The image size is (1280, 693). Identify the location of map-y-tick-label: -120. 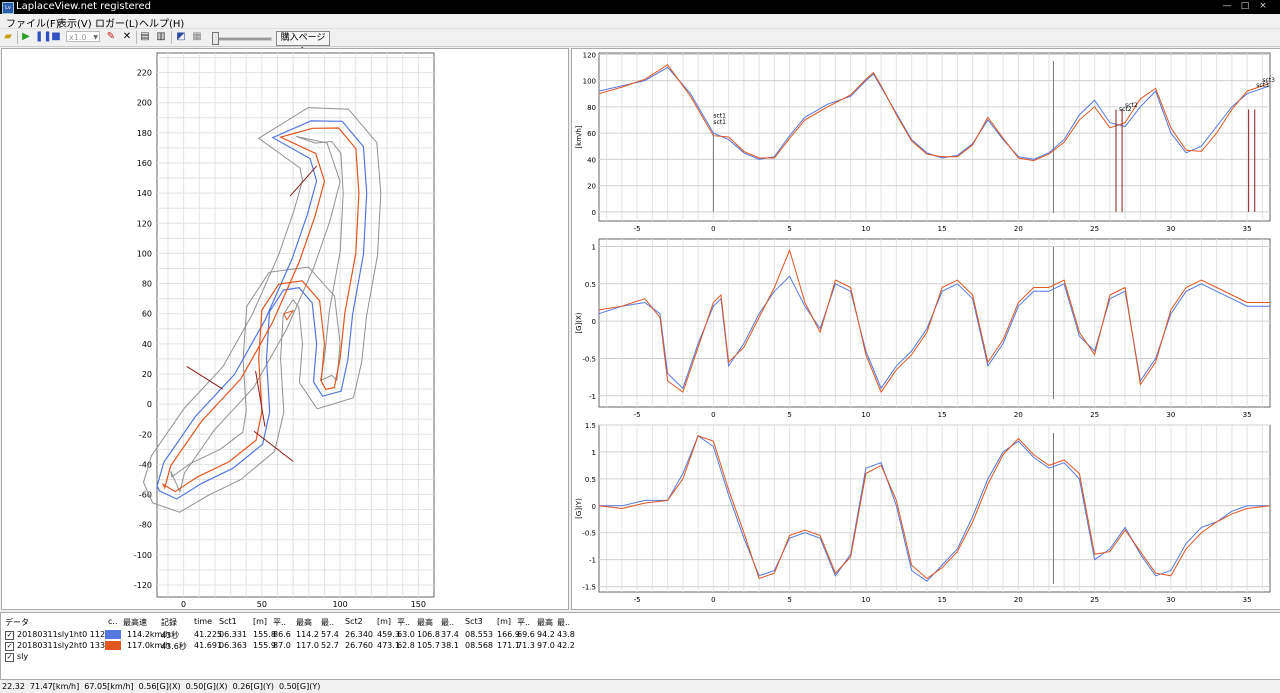
(143, 585).